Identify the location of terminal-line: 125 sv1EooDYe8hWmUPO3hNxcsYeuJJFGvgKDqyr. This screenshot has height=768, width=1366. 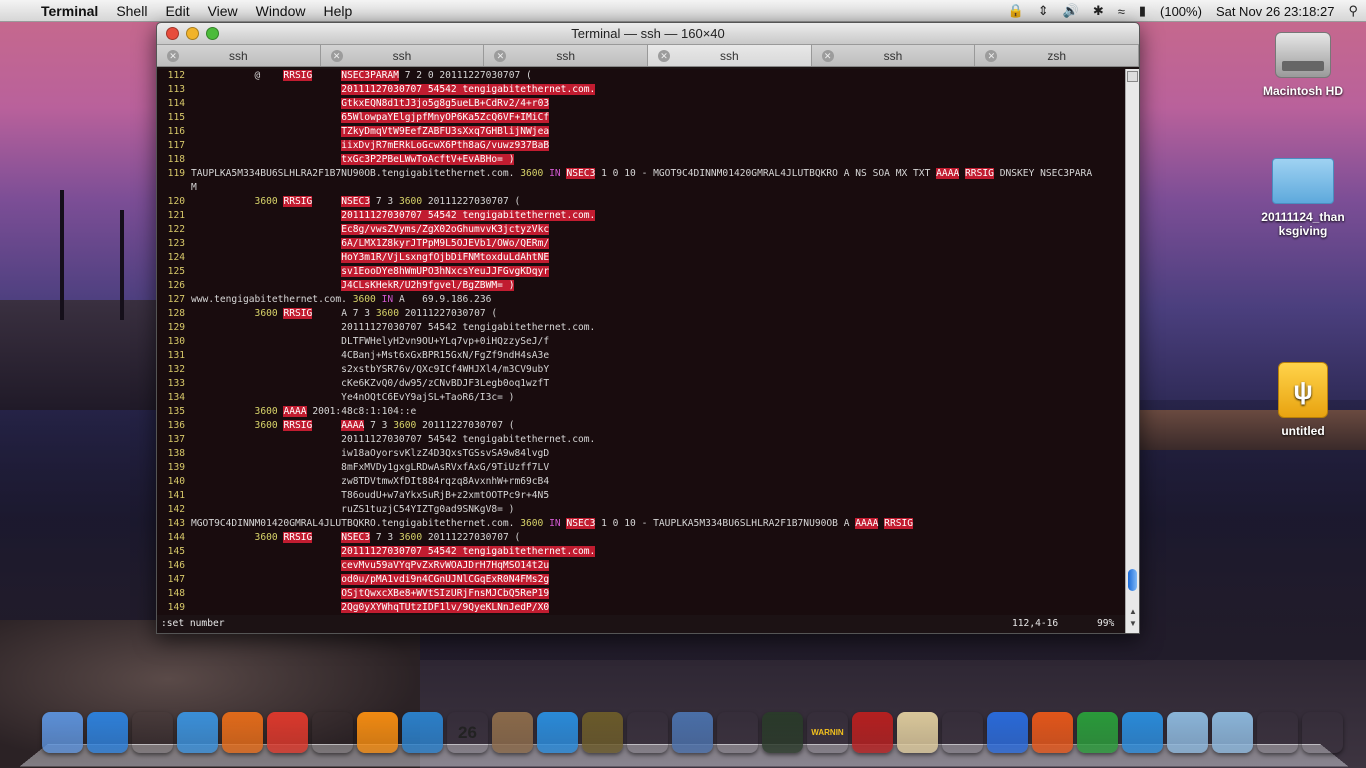
(641, 272).